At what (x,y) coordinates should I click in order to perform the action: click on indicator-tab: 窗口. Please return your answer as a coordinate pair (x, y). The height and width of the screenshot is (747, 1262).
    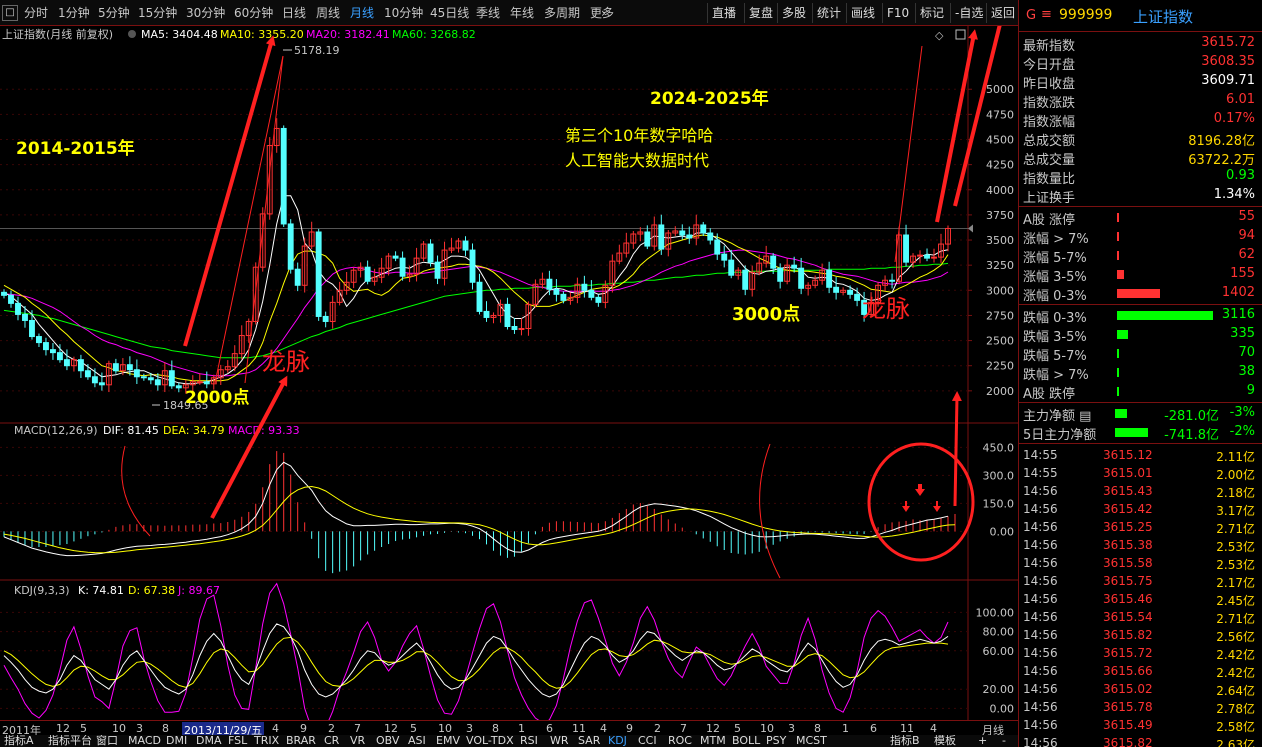
    Looking at the image, I should click on (107, 741).